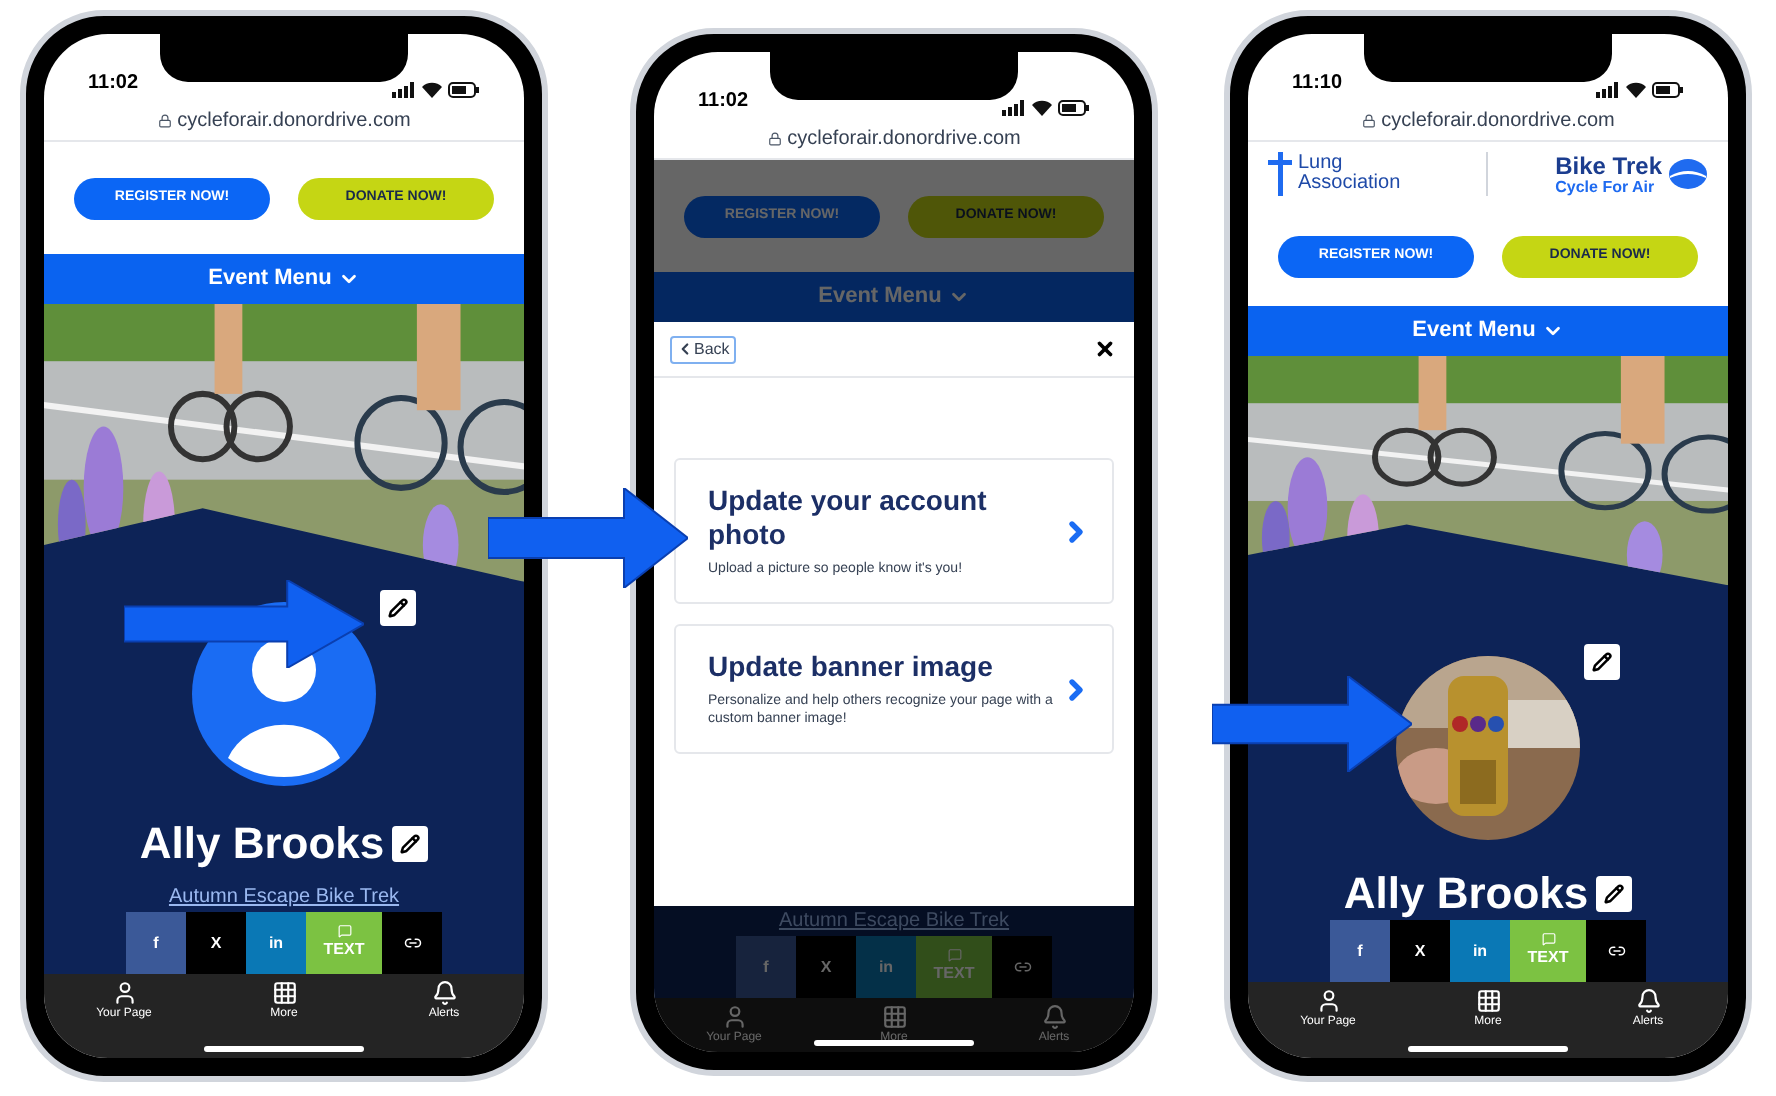 The image size is (1776, 1096). I want to click on event-logo-title: Bike Trek, so click(1608, 165).